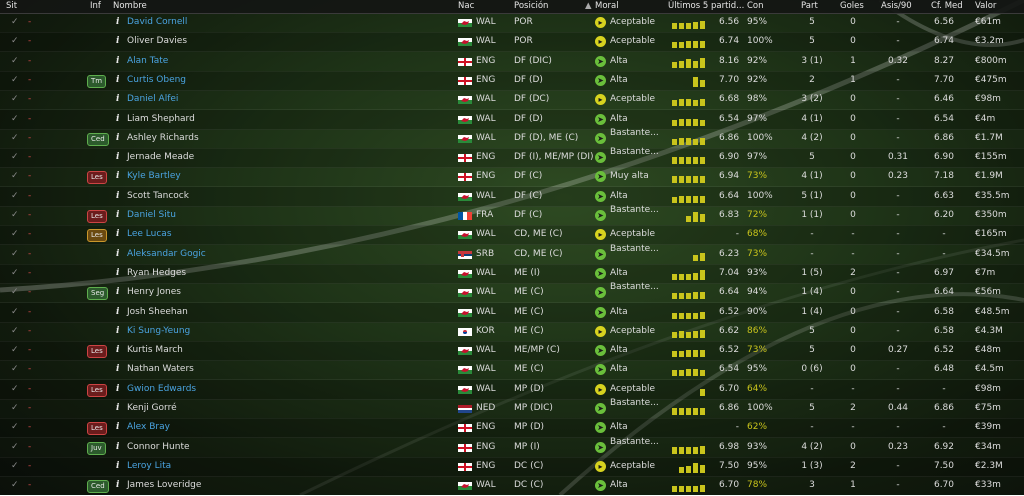  Describe the element at coordinates (158, 447) in the screenshot. I see `player-name: Connor Hunte` at that location.